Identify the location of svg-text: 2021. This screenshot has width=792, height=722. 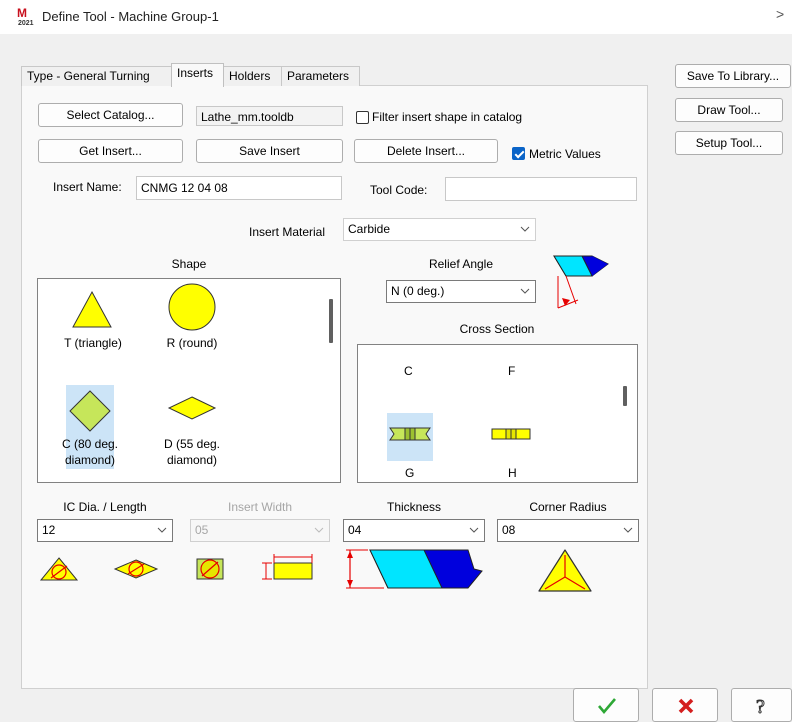
(26, 23).